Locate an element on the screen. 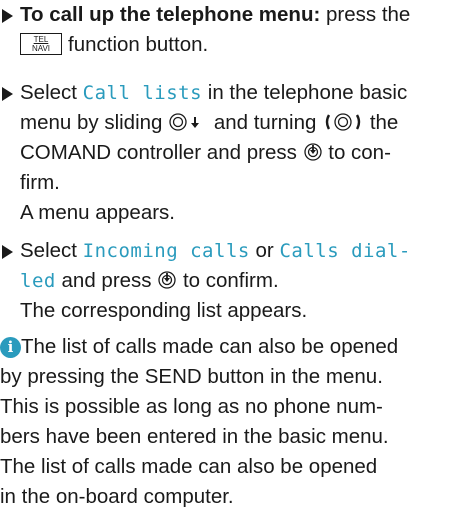 The height and width of the screenshot is (517, 462). step-result: The corresponding list appears. is located at coordinates (164, 310).